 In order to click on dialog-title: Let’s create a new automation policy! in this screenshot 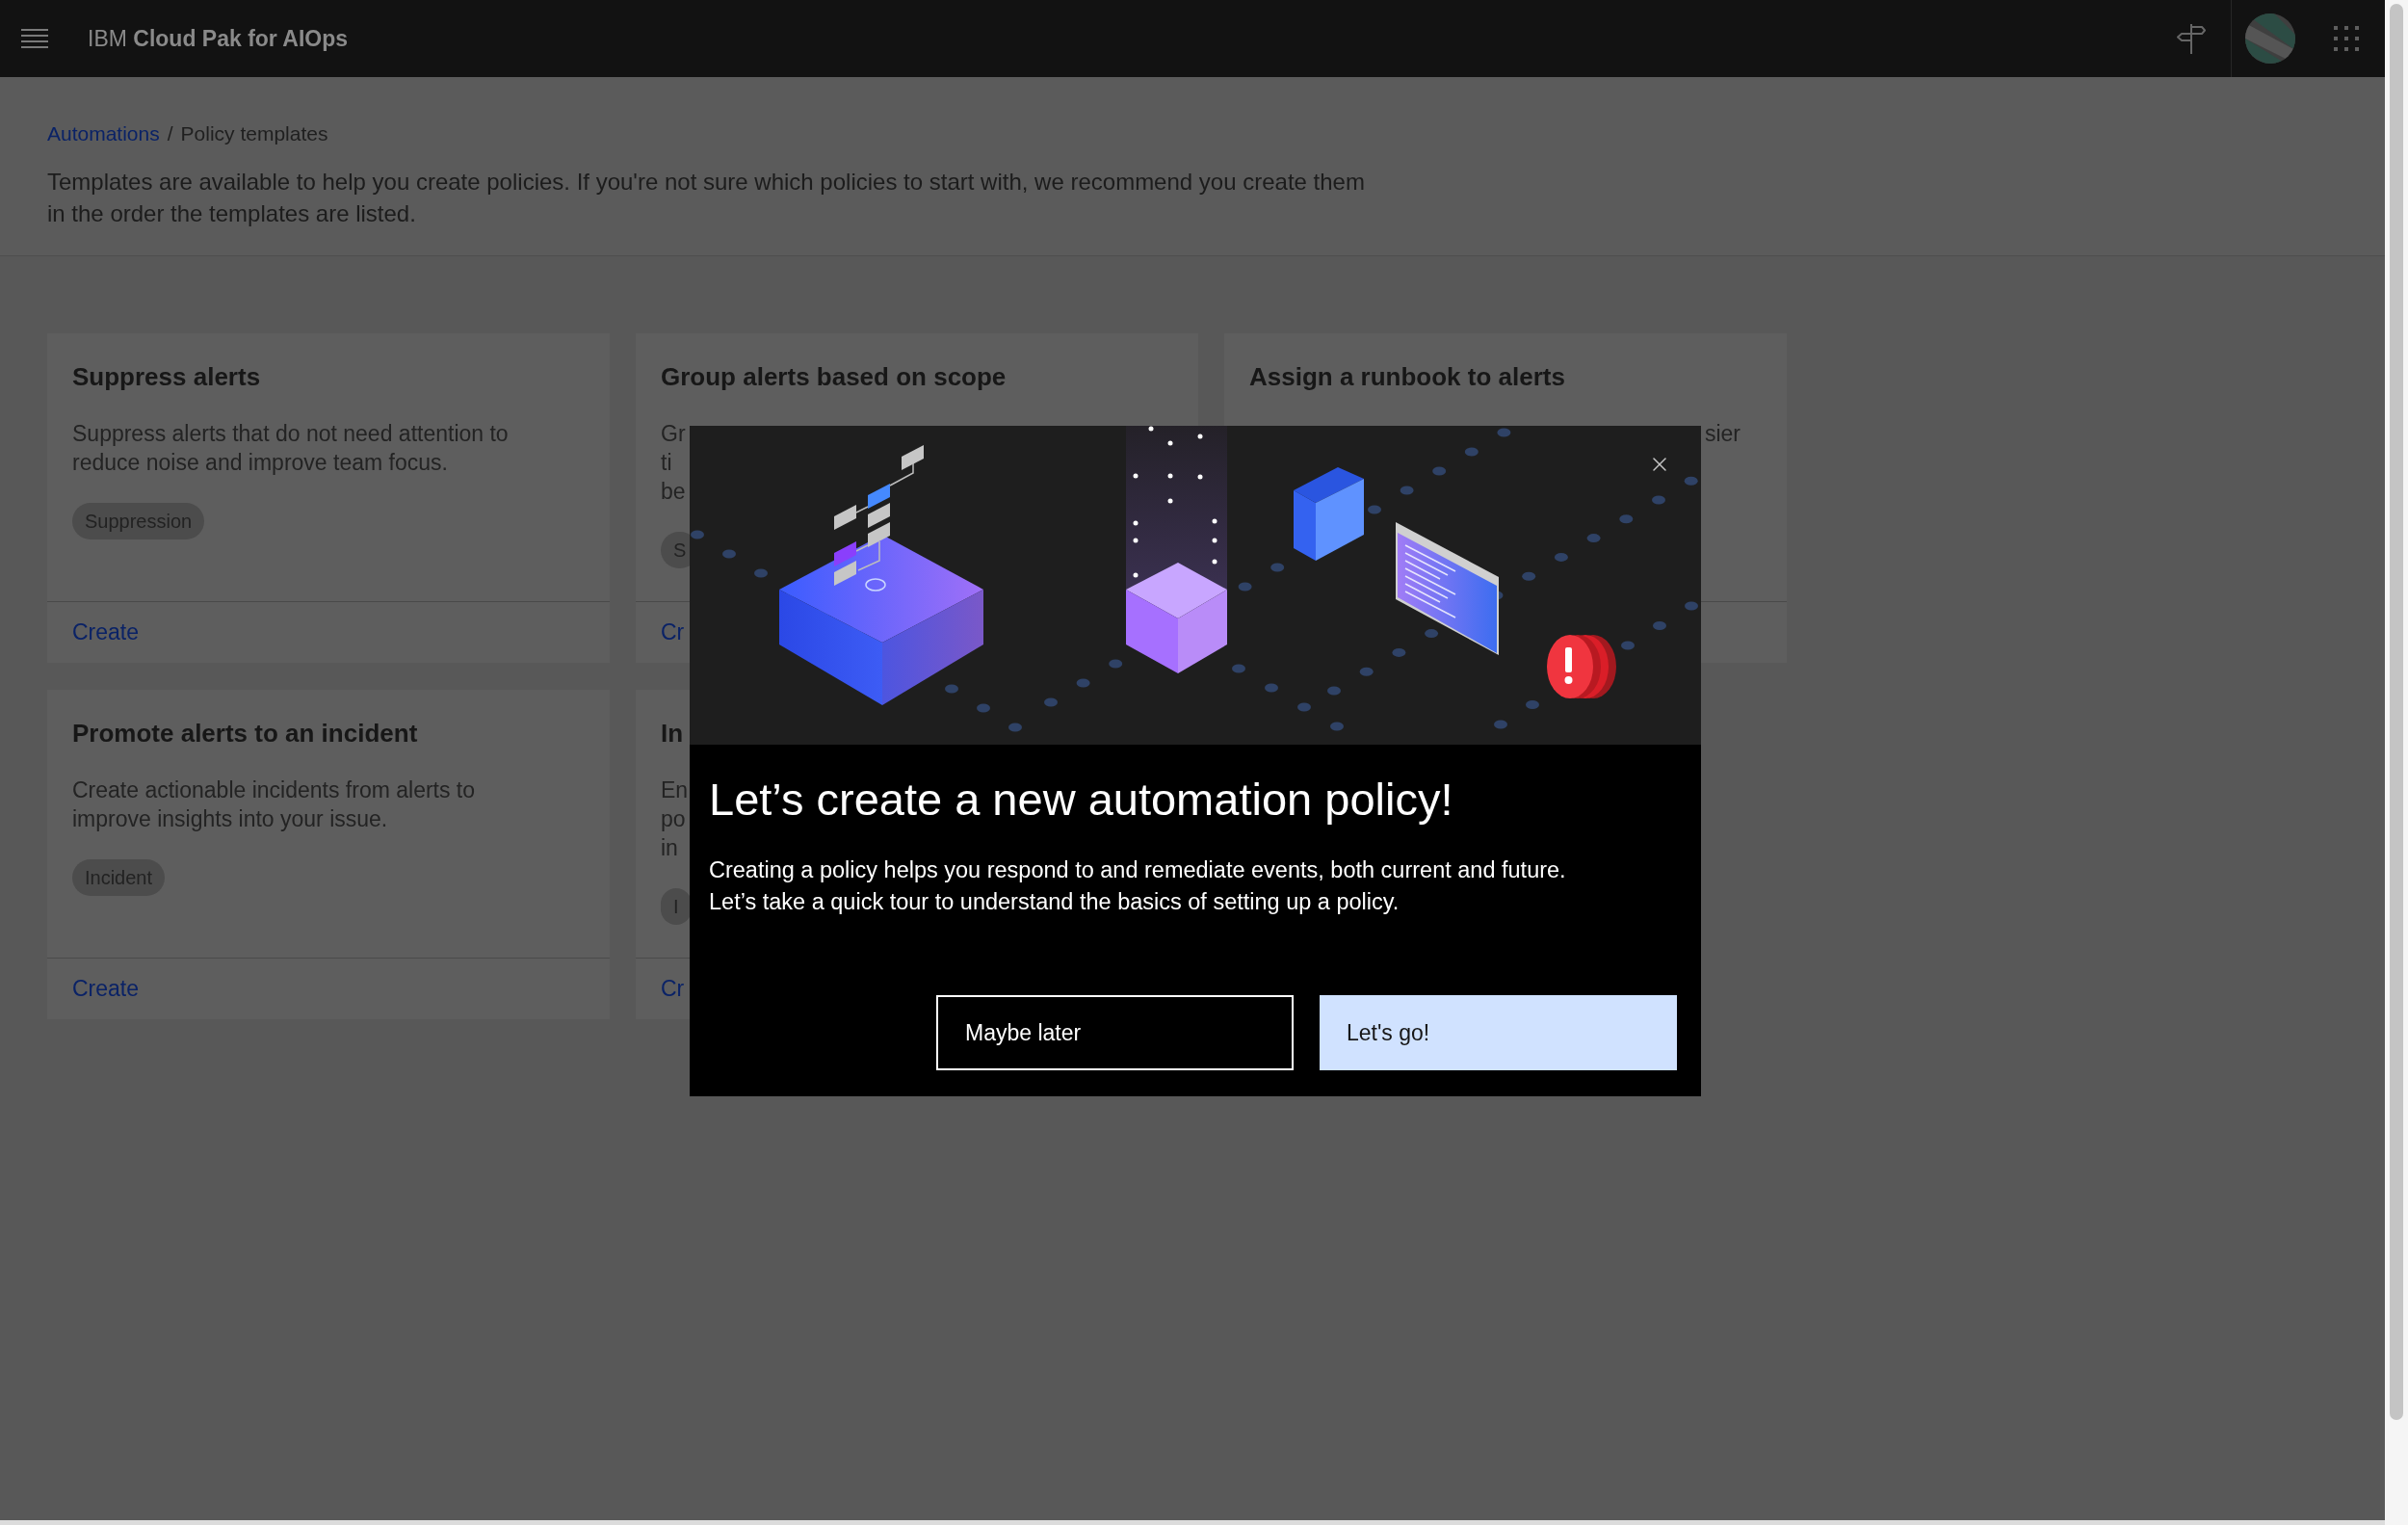, I will do `click(1081, 800)`.